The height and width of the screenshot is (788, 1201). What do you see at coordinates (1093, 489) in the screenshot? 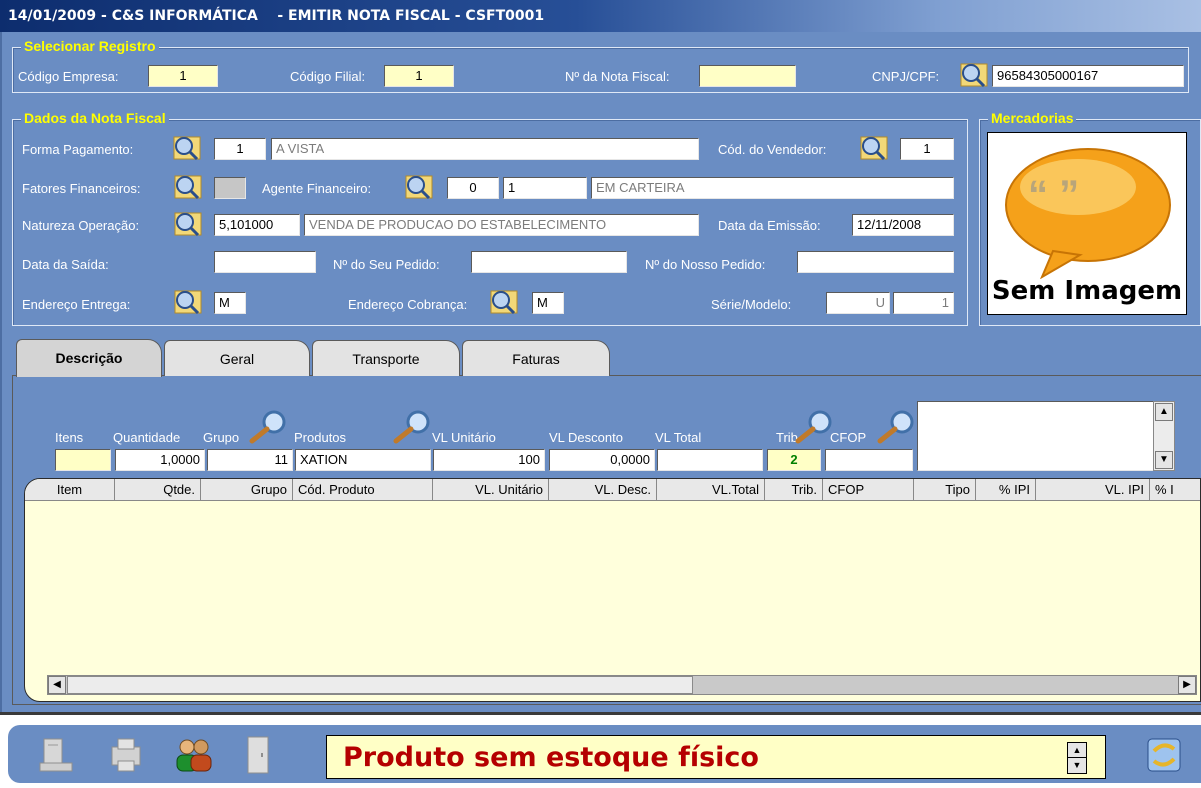
I see `col-vl-ipi: VL. IPI` at bounding box center [1093, 489].